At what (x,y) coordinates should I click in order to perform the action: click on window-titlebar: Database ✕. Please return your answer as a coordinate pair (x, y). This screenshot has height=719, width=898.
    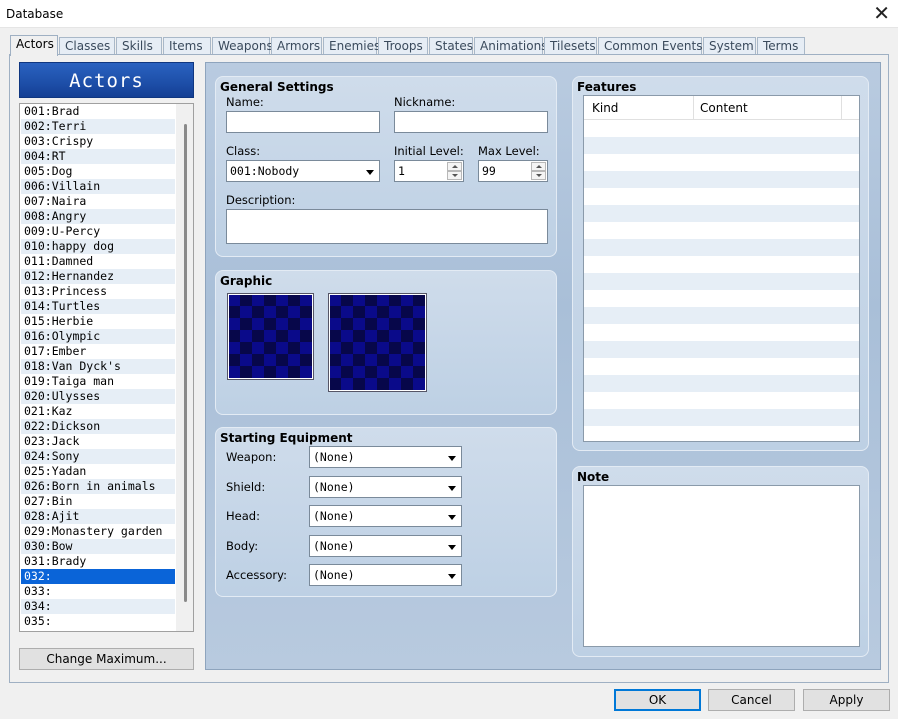
    Looking at the image, I should click on (449, 14).